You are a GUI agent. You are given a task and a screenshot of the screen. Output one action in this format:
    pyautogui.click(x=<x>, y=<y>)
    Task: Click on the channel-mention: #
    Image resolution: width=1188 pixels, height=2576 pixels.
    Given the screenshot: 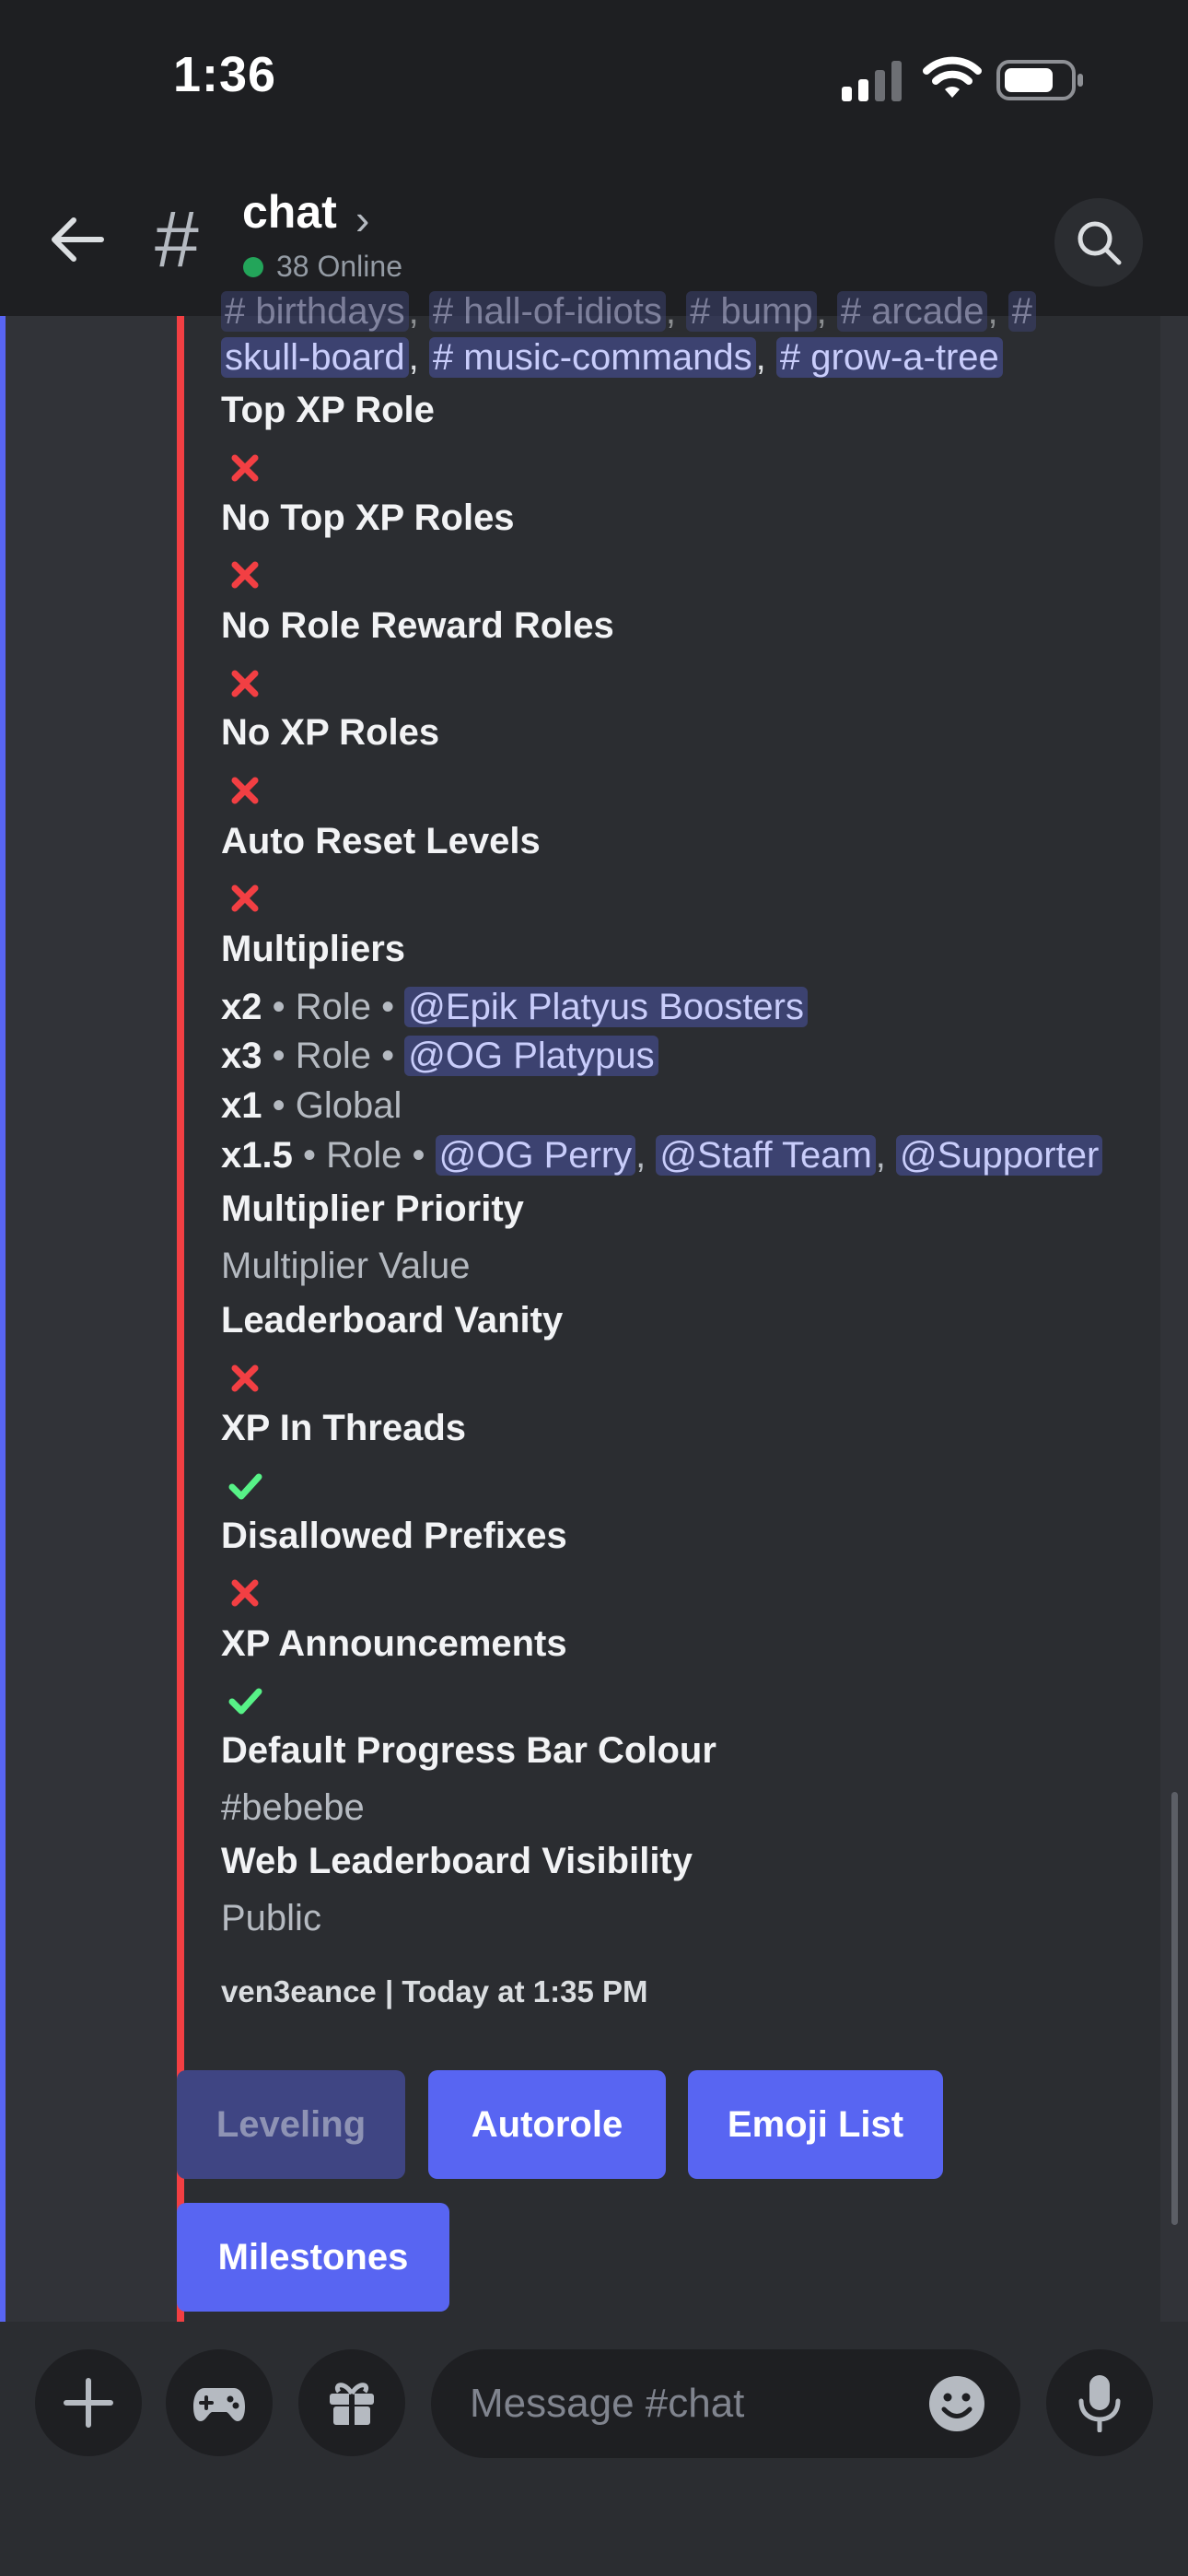 What is the action you would take?
    pyautogui.click(x=1021, y=311)
    